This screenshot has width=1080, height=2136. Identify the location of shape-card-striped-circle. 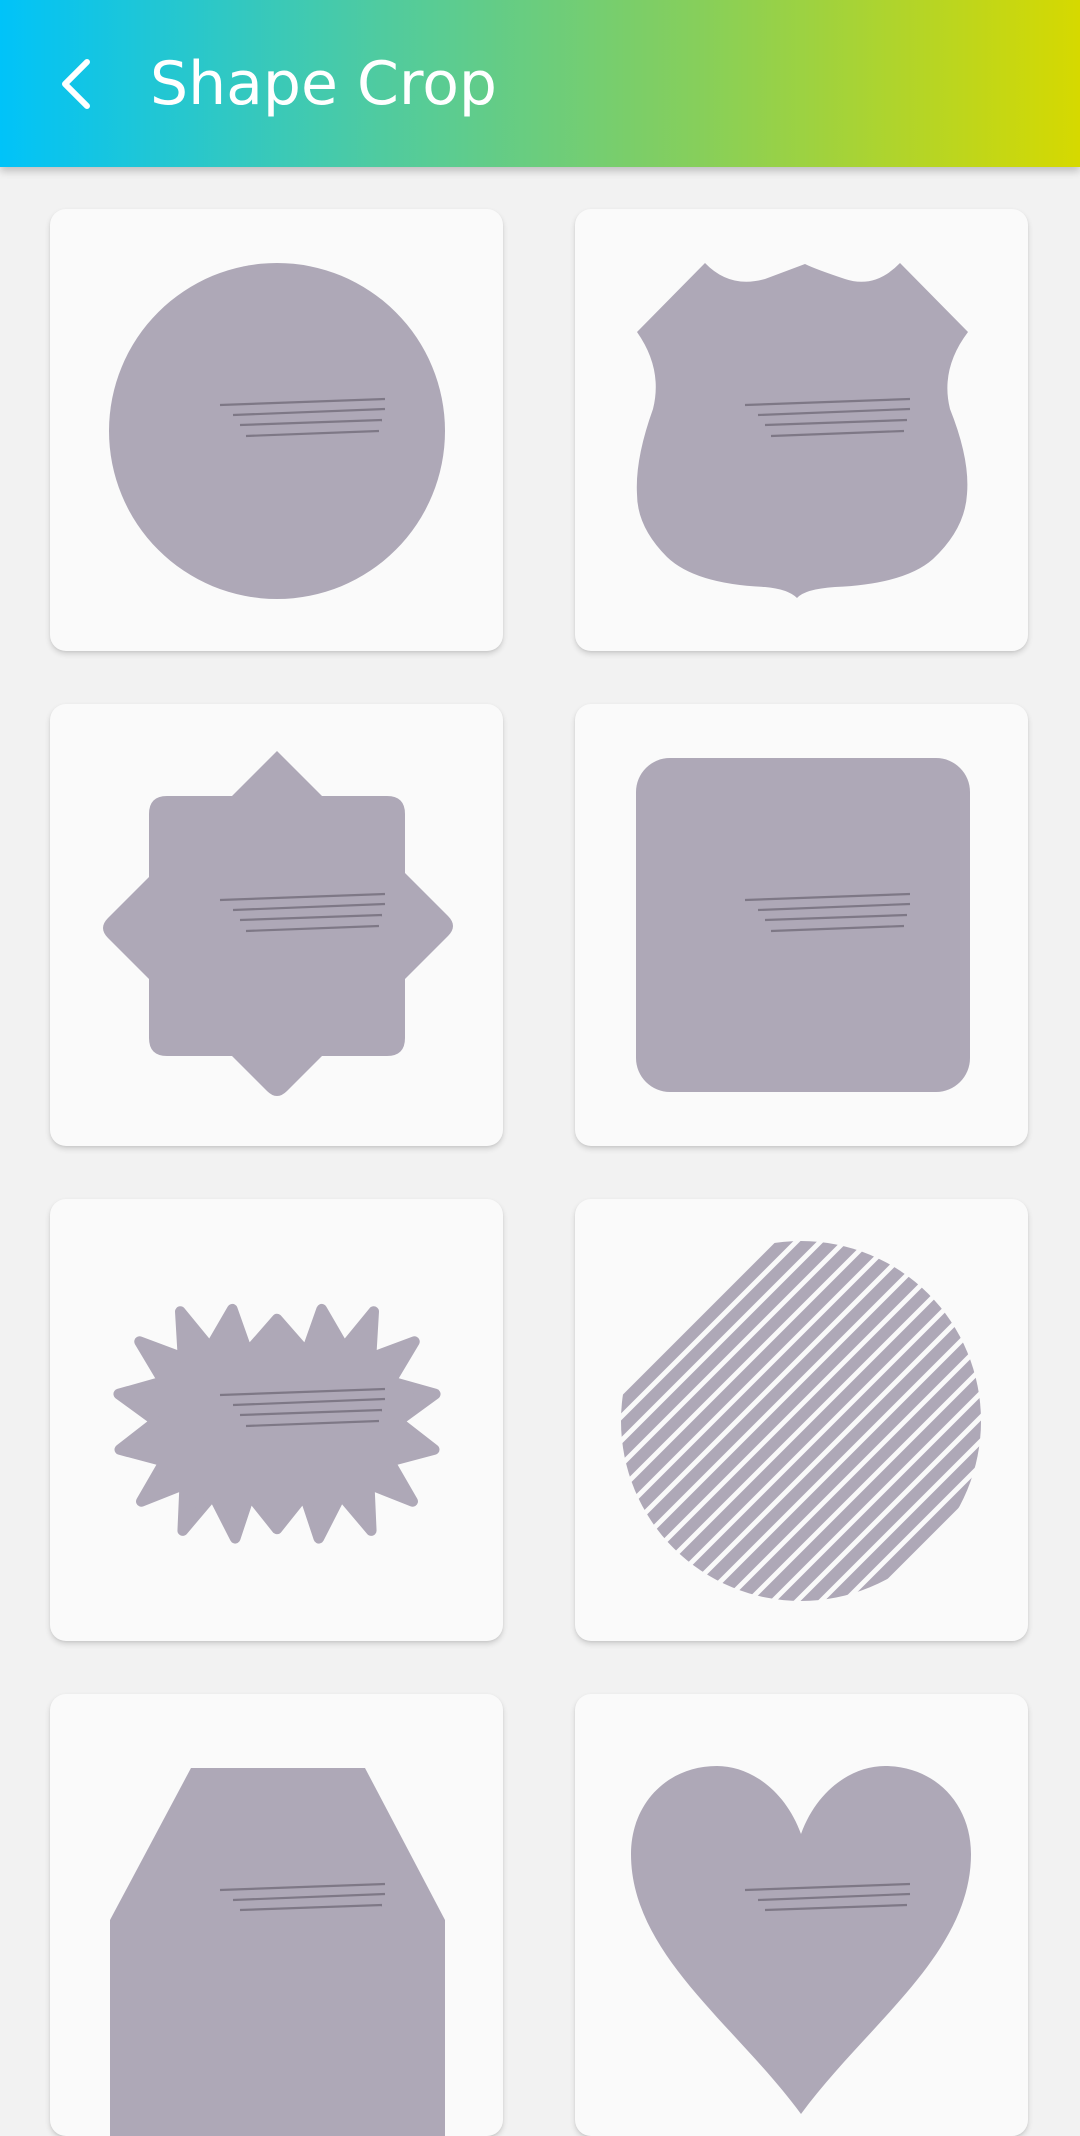
(801, 1420).